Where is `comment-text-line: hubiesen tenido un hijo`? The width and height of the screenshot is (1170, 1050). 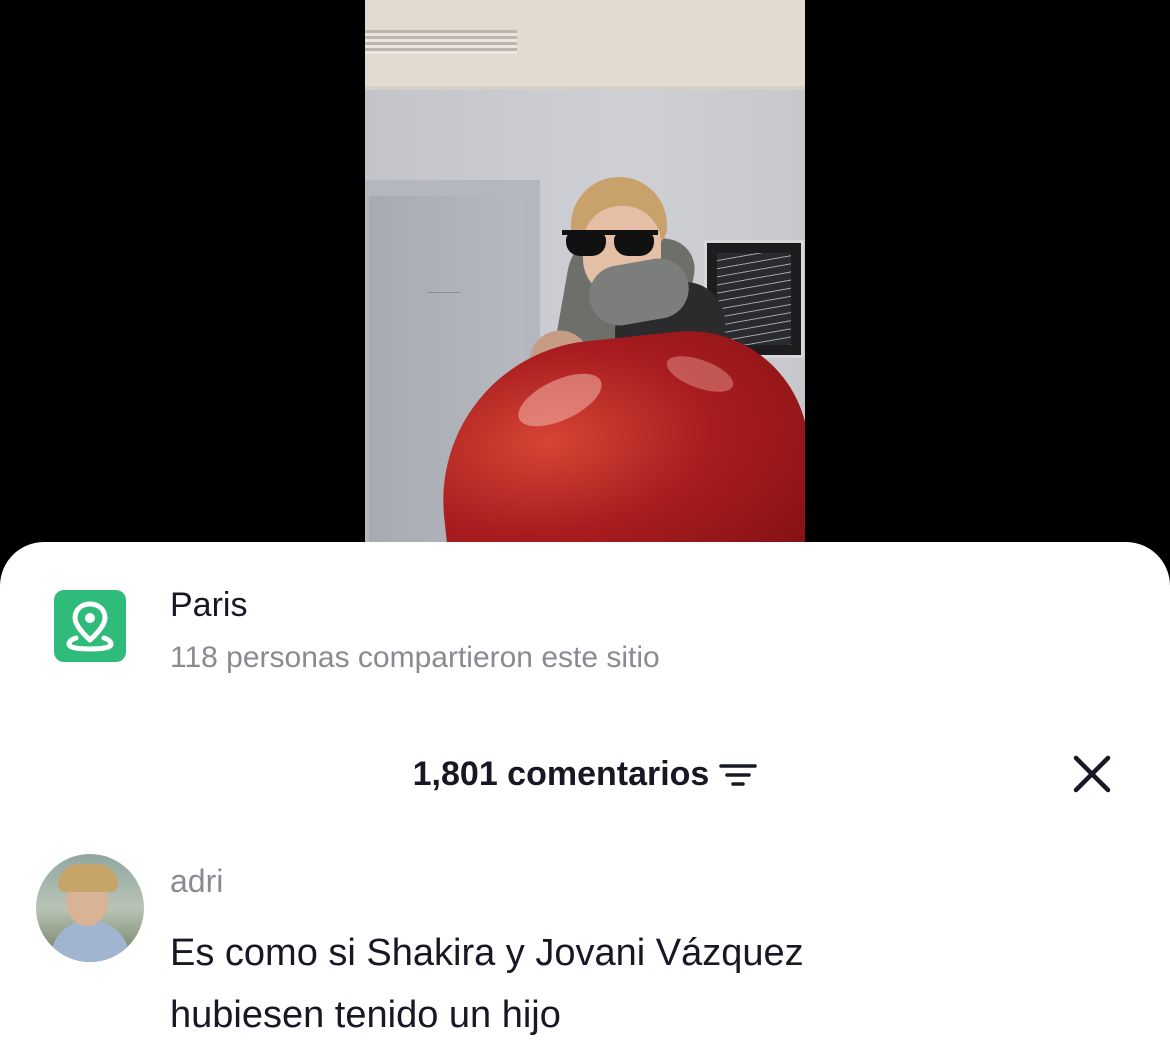 comment-text-line: hubiesen tenido un hijo is located at coordinates (365, 1015).